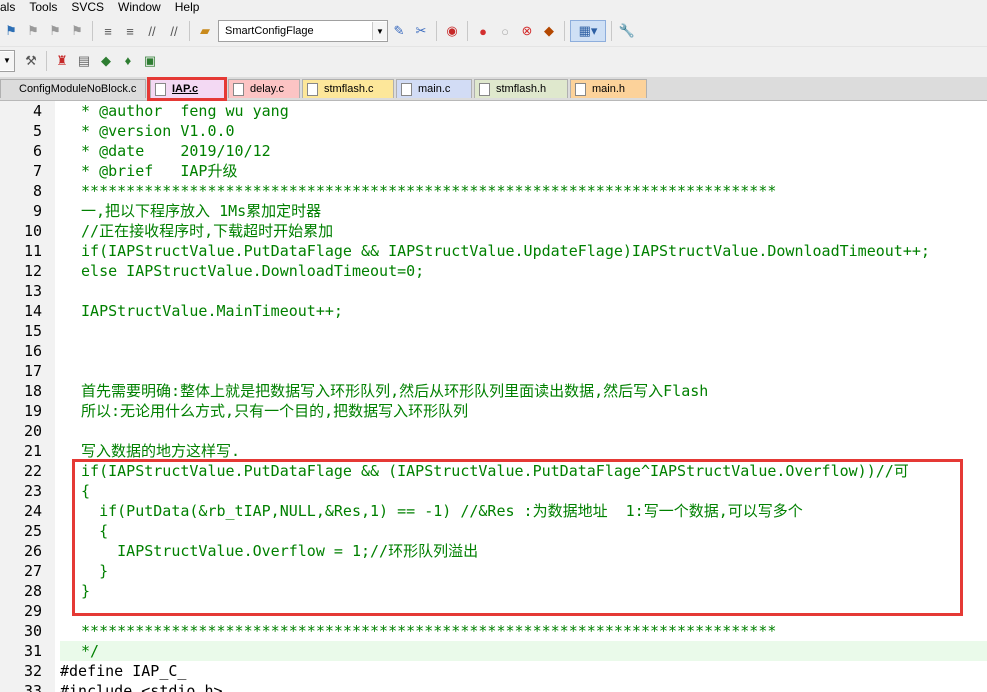 The width and height of the screenshot is (987, 692). I want to click on tab-main-h: main.h, so click(608, 88).